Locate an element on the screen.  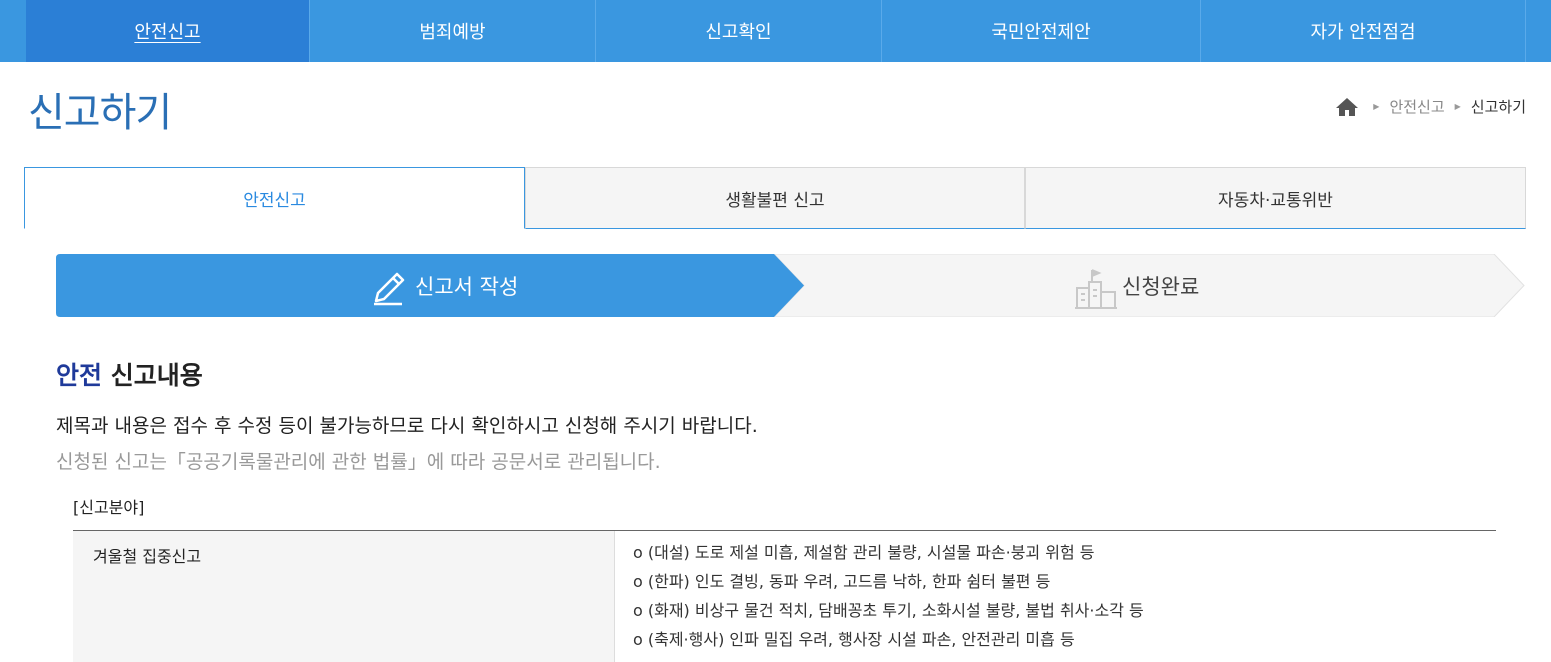
steps-background is located at coordinates (790, 285).